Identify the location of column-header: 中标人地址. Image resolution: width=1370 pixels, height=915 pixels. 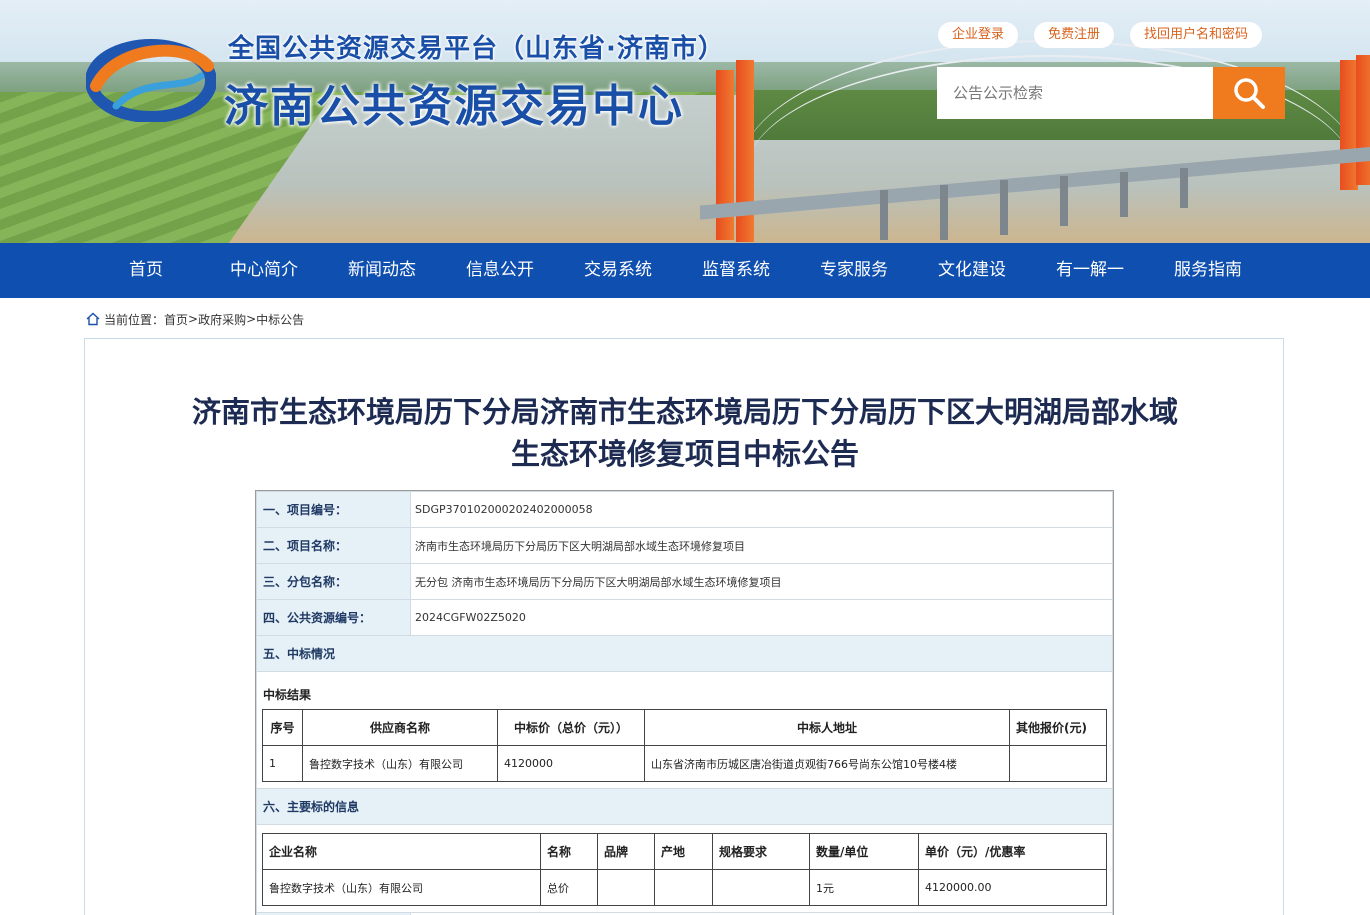
(827, 727).